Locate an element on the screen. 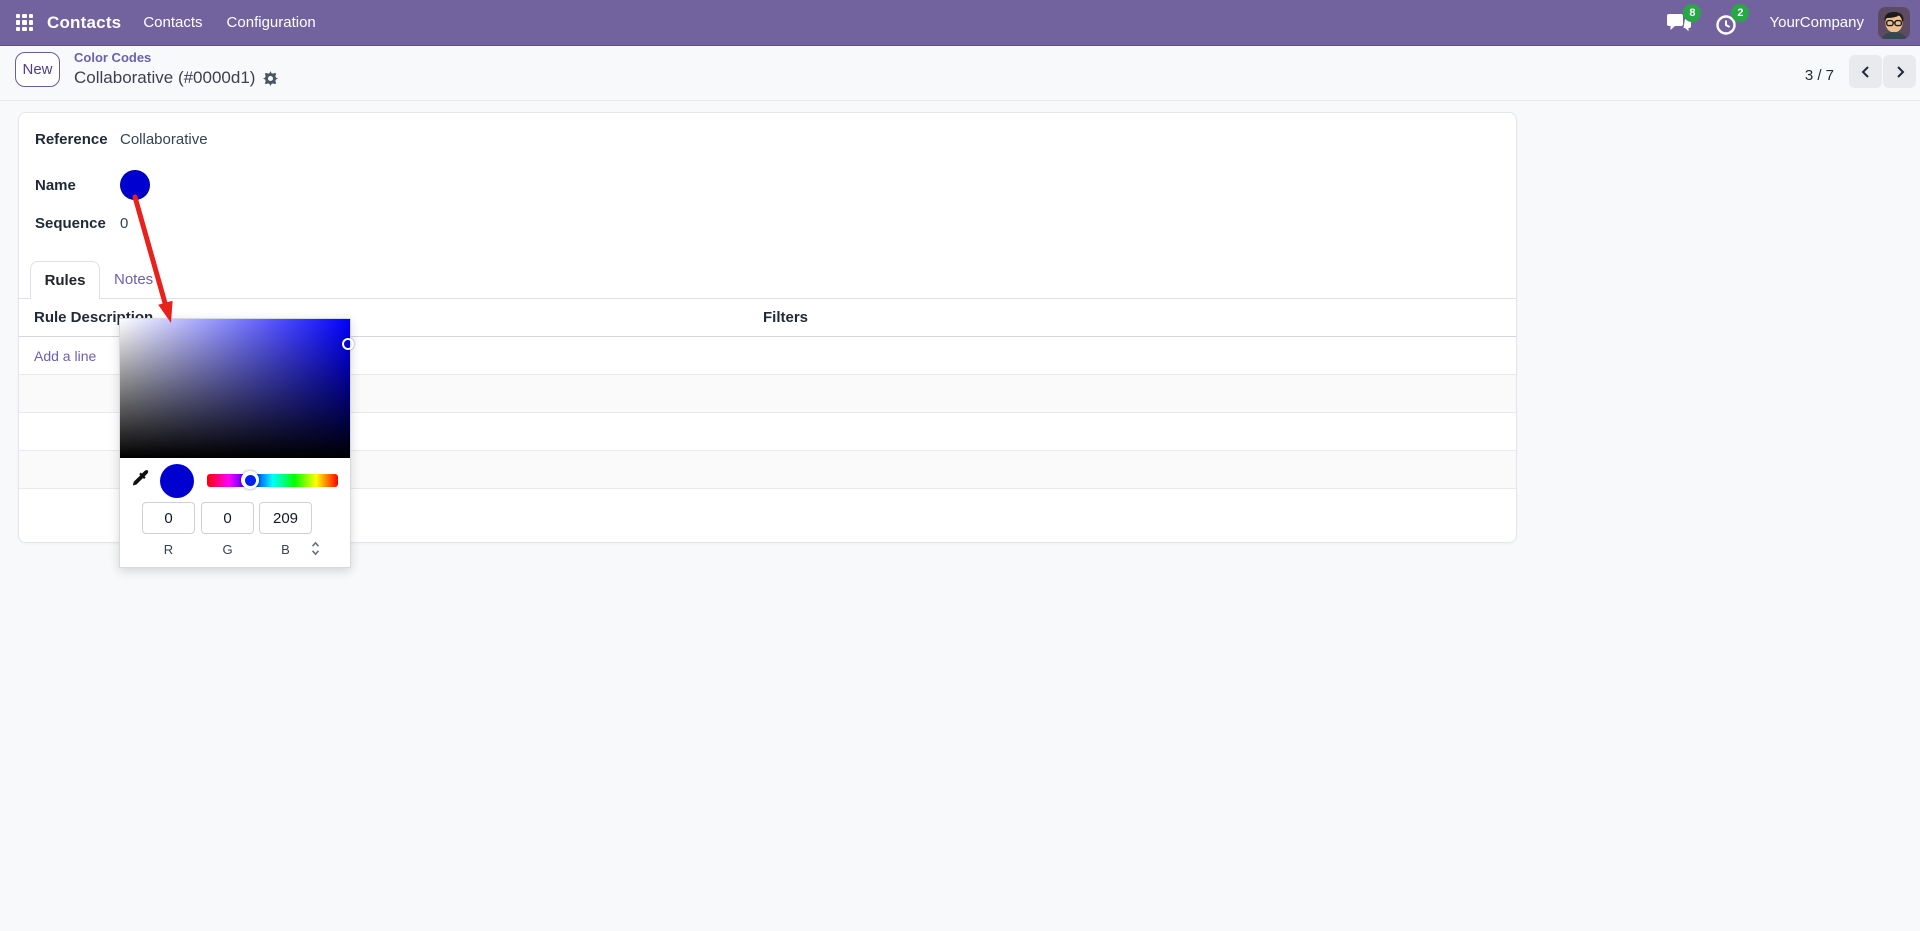 This screenshot has width=1920, height=931. new-button: New is located at coordinates (37, 69).